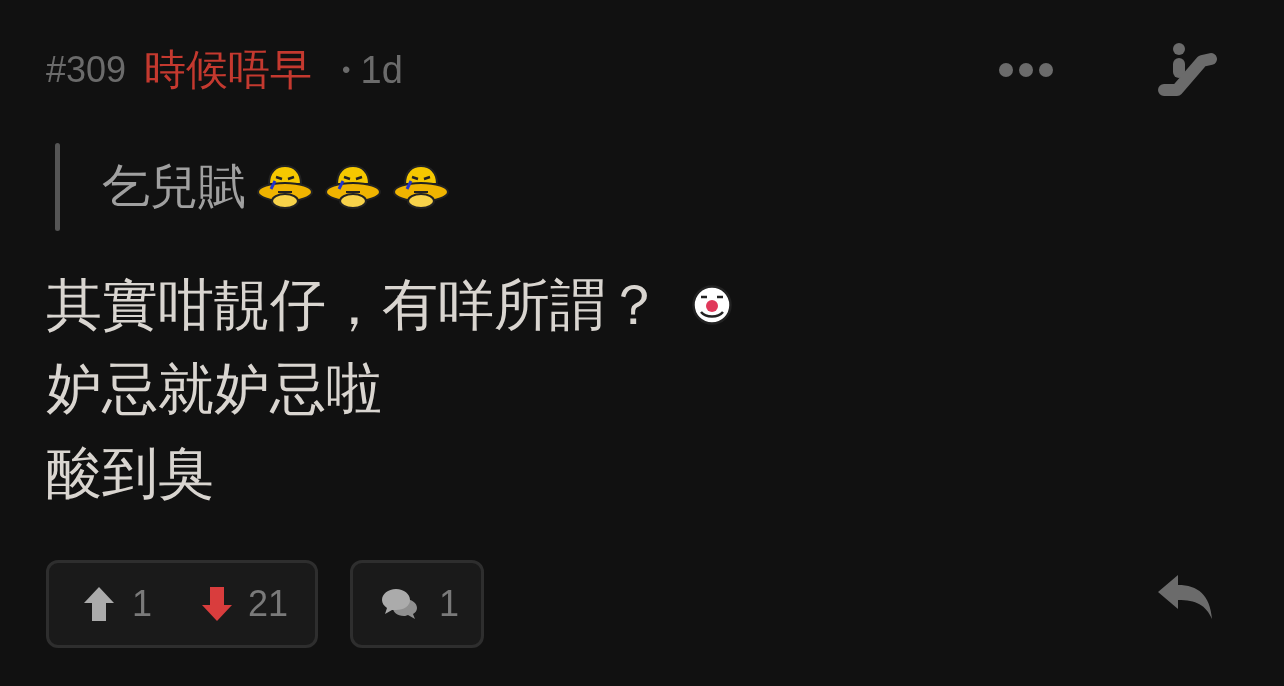  What do you see at coordinates (399, 604) in the screenshot?
I see `chat-bubbles-icon` at bounding box center [399, 604].